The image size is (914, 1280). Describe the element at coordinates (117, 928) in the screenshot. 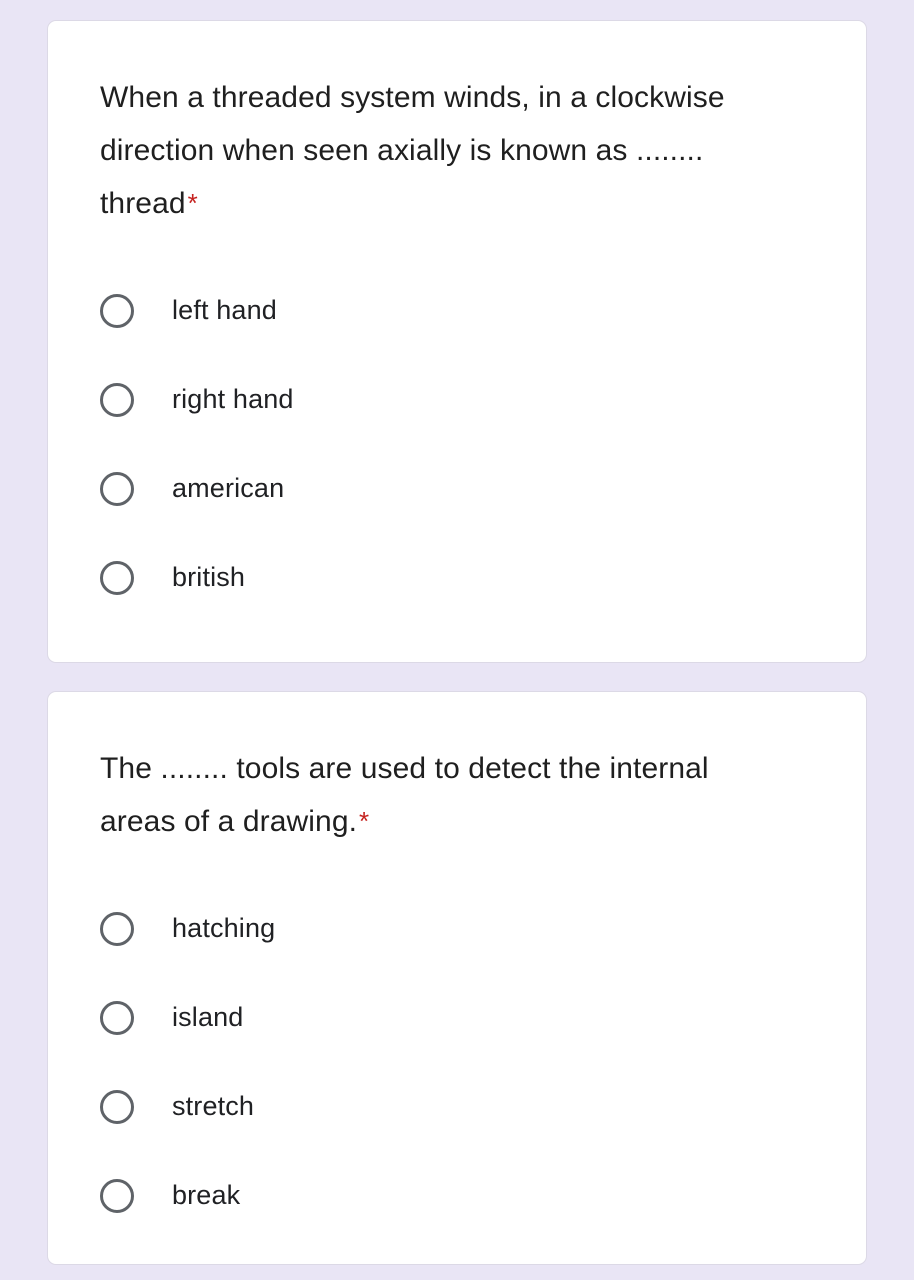

I see `radio-icon-hatching` at that location.